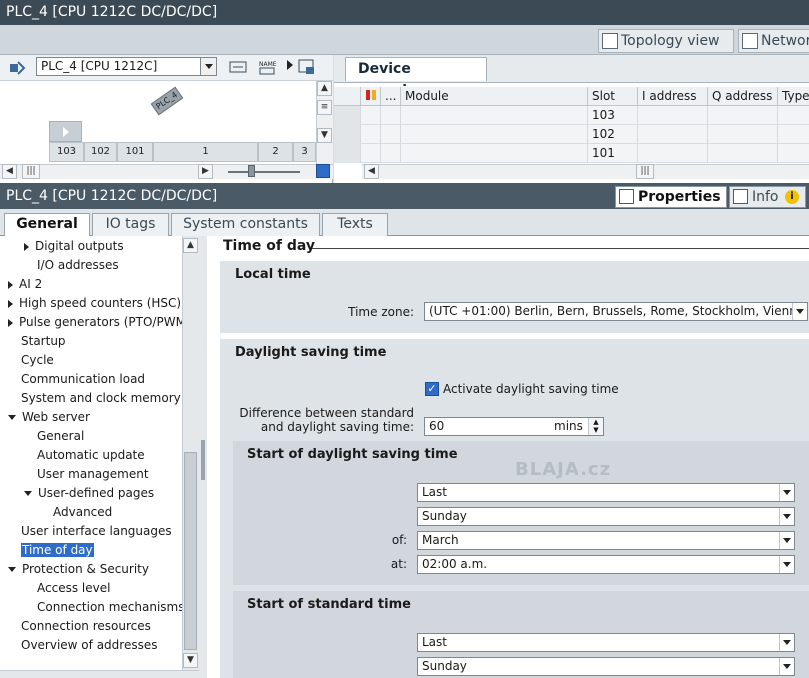  I want to click on rack-slot-102: 102, so click(100, 152).